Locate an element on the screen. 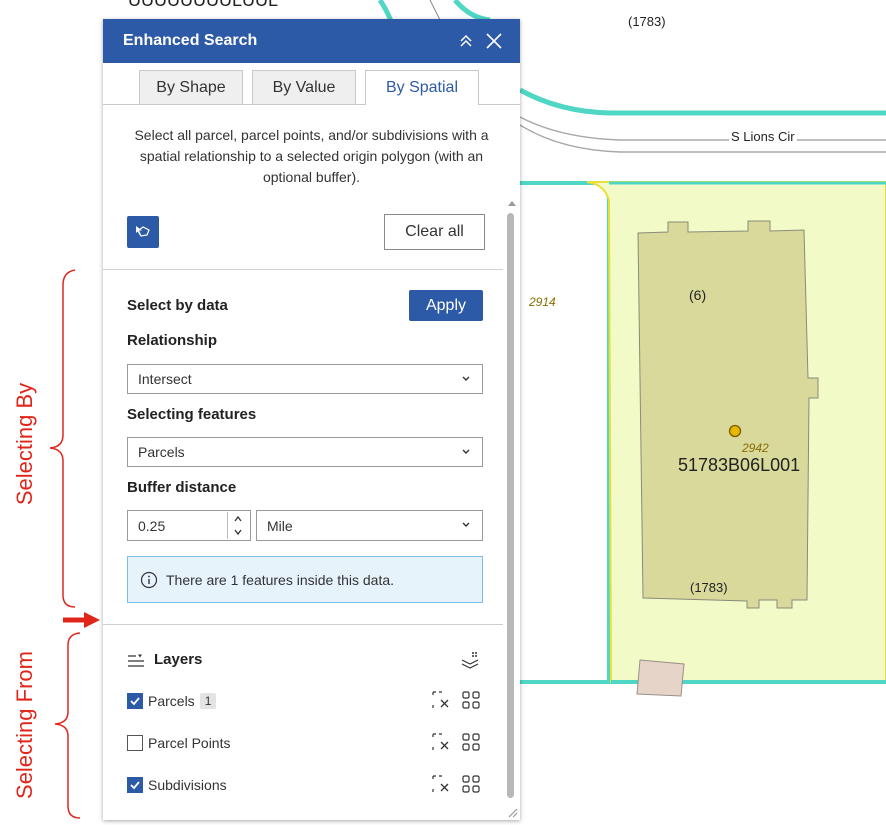 Image resolution: width=886 pixels, height=825 pixels. layer-select-icon is located at coordinates (470, 660).